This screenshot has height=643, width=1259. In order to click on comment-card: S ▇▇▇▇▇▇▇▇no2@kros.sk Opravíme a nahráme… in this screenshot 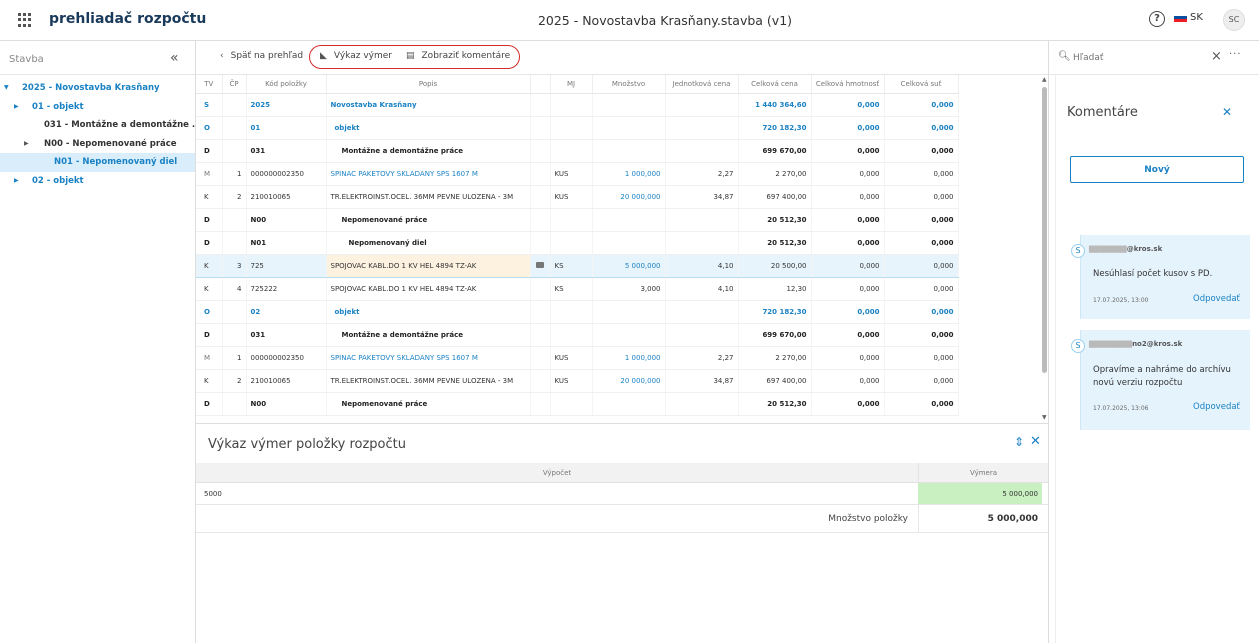, I will do `click(1160, 380)`.